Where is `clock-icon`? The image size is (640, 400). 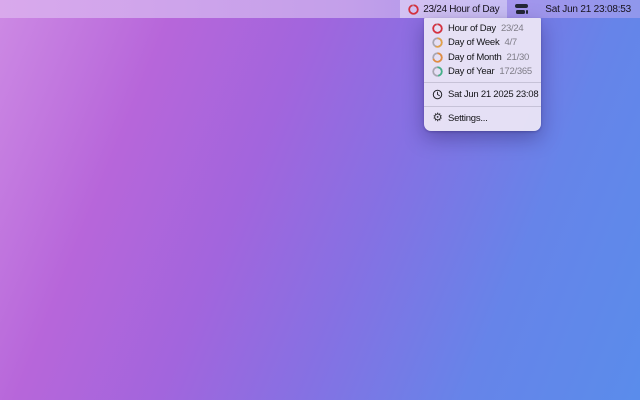
clock-icon is located at coordinates (437, 94).